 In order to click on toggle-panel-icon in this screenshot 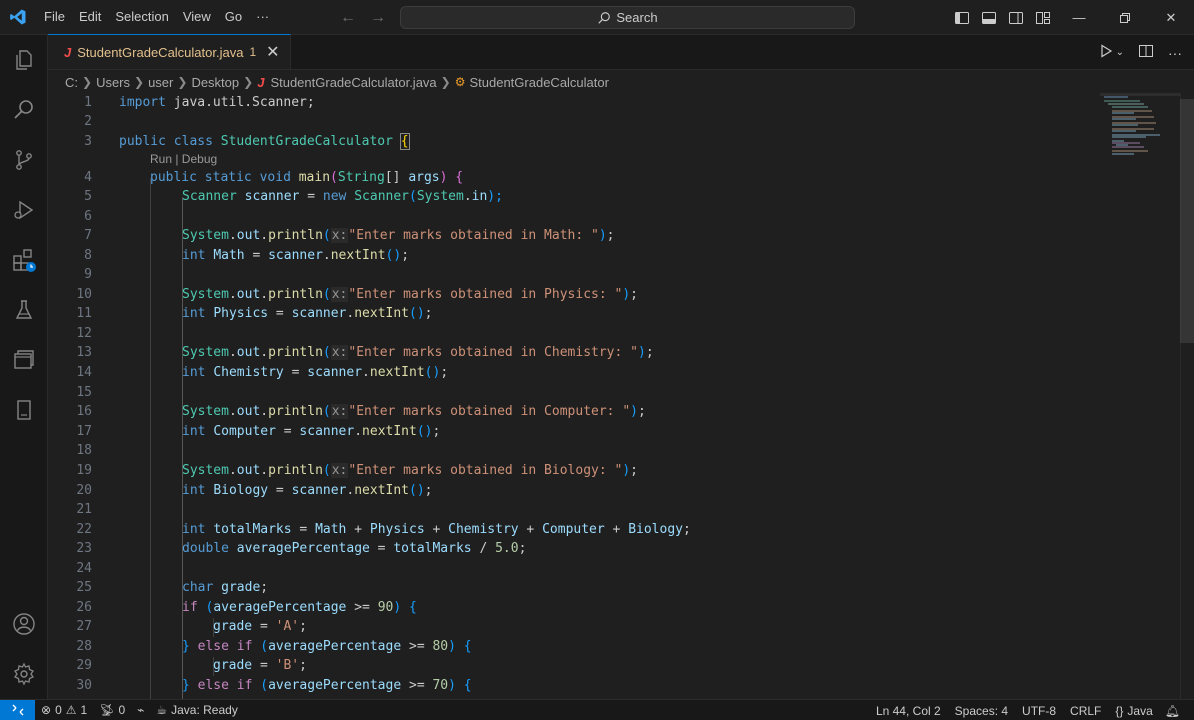, I will do `click(988, 17)`.